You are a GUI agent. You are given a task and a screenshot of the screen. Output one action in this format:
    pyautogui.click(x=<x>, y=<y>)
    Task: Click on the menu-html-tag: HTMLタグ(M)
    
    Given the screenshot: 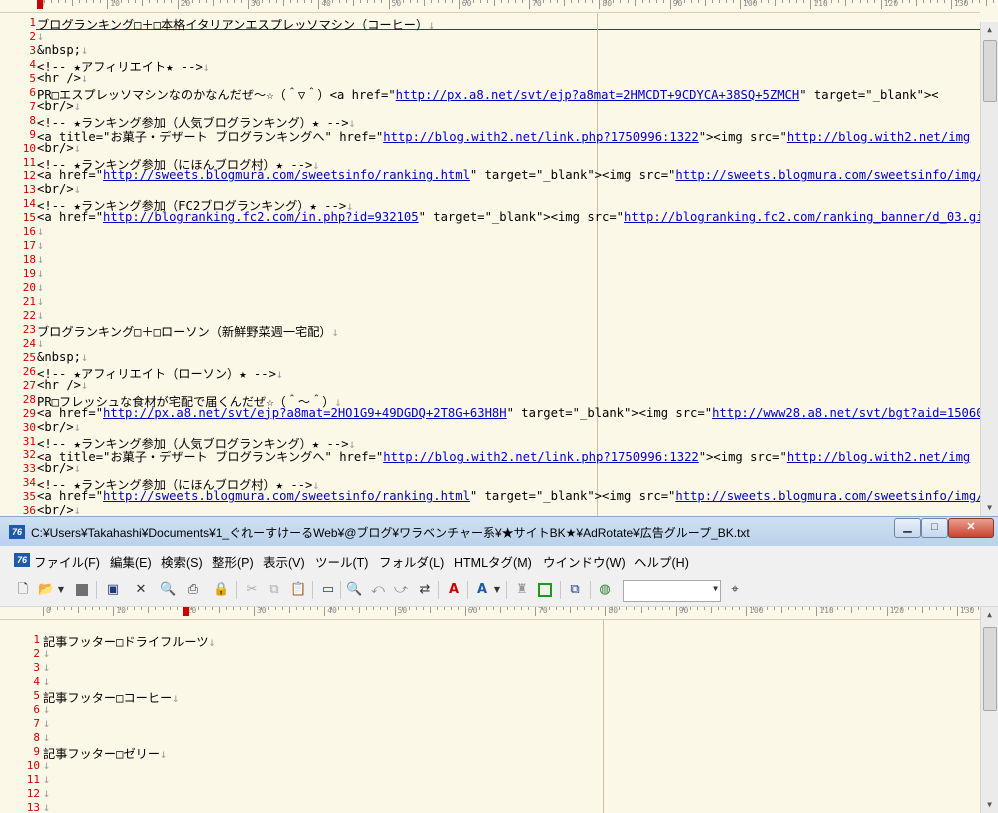 What is the action you would take?
    pyautogui.click(x=493, y=561)
    